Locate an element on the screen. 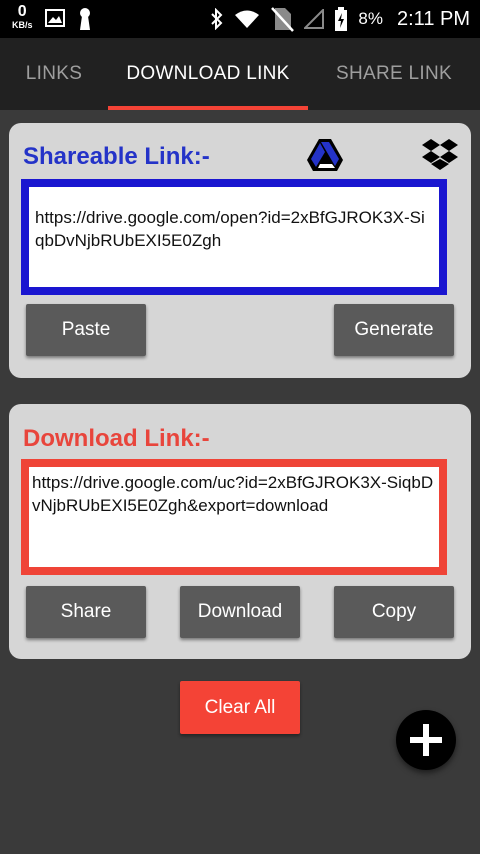 The image size is (480, 854). tab-share-link: SHARE LINK is located at coordinates (394, 74).